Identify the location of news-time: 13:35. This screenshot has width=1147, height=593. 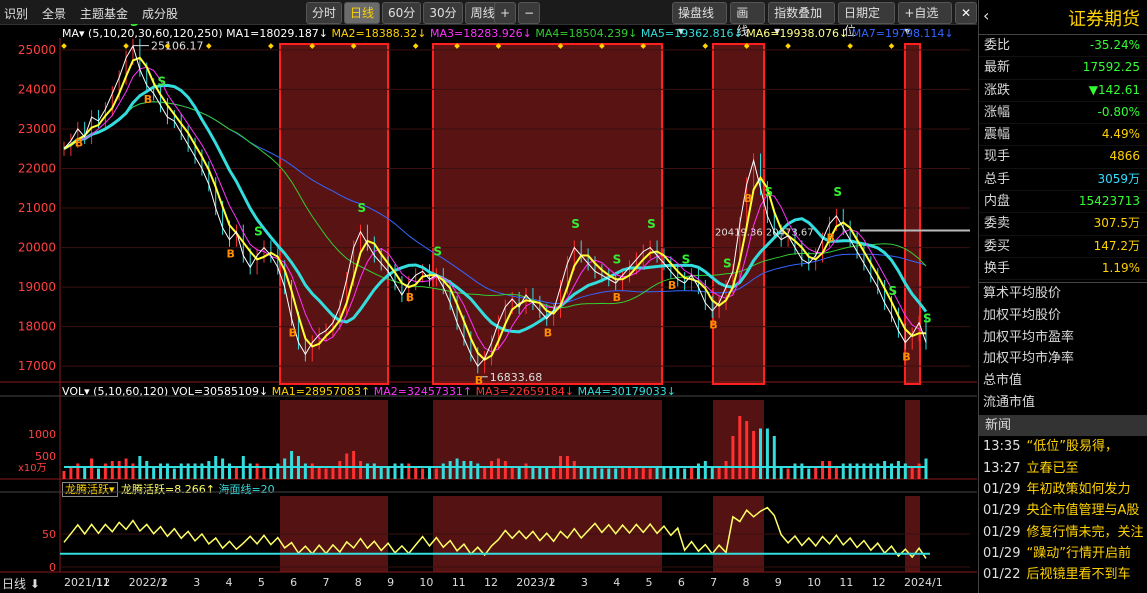
(1002, 447).